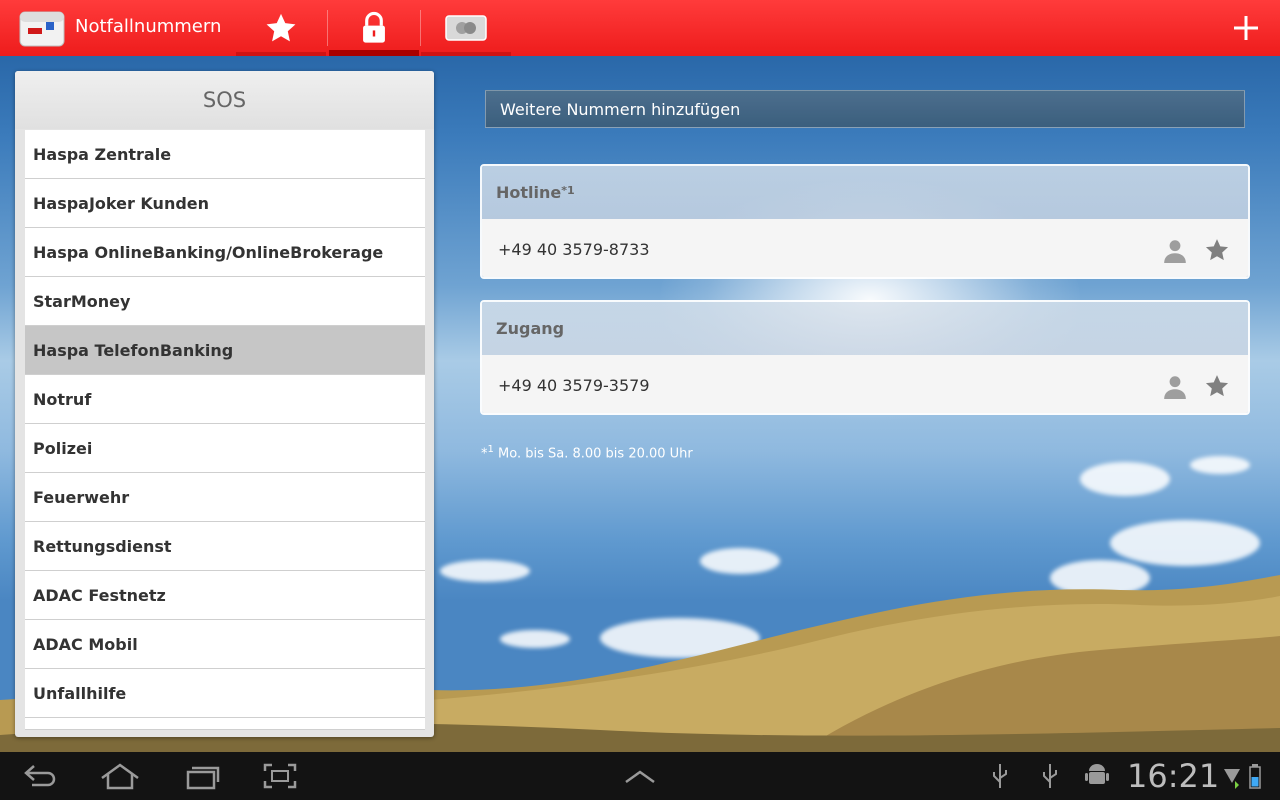 This screenshot has height=800, width=1280. I want to click on android-debug-icon, so click(1097, 774).